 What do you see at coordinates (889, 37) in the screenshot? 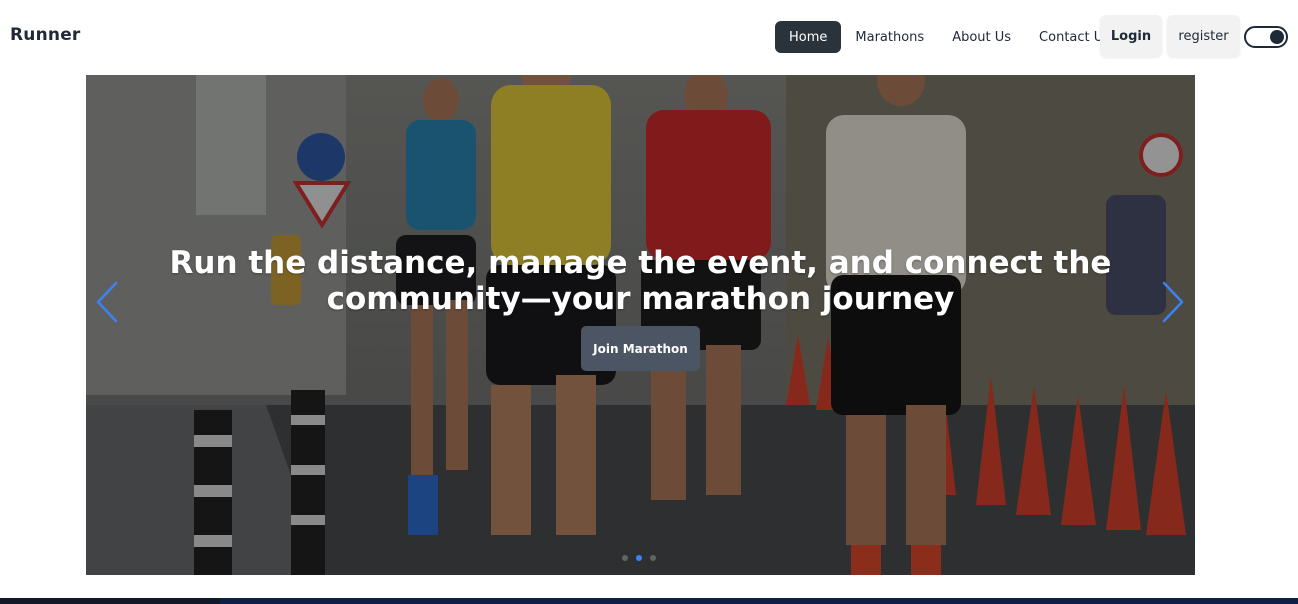
I see `nav-link-marathons: Marathons` at bounding box center [889, 37].